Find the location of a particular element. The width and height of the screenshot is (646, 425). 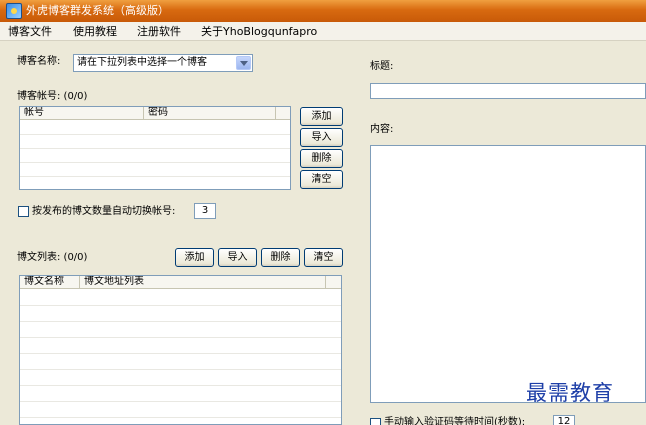

title-input is located at coordinates (508, 91).